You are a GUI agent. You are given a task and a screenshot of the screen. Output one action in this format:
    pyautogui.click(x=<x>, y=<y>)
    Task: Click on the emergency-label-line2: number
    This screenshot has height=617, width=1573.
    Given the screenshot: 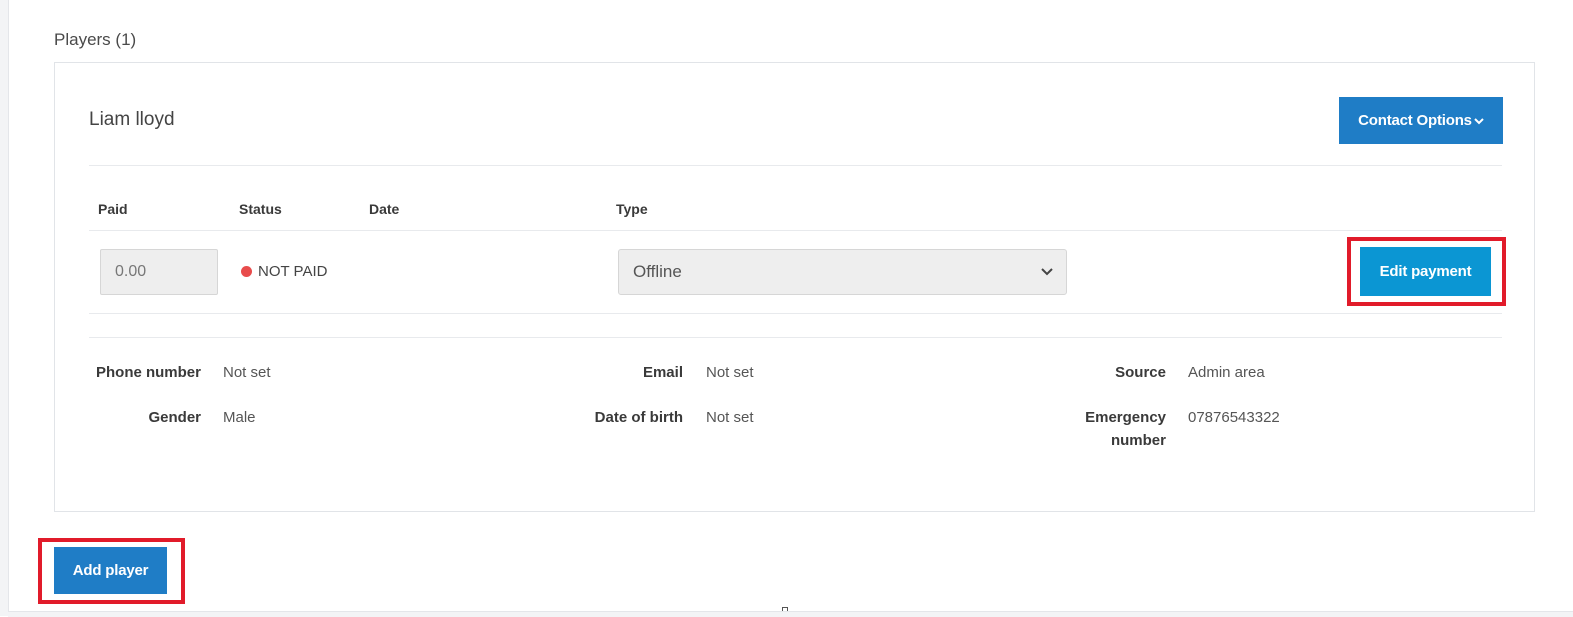 What is the action you would take?
    pyautogui.click(x=1138, y=440)
    